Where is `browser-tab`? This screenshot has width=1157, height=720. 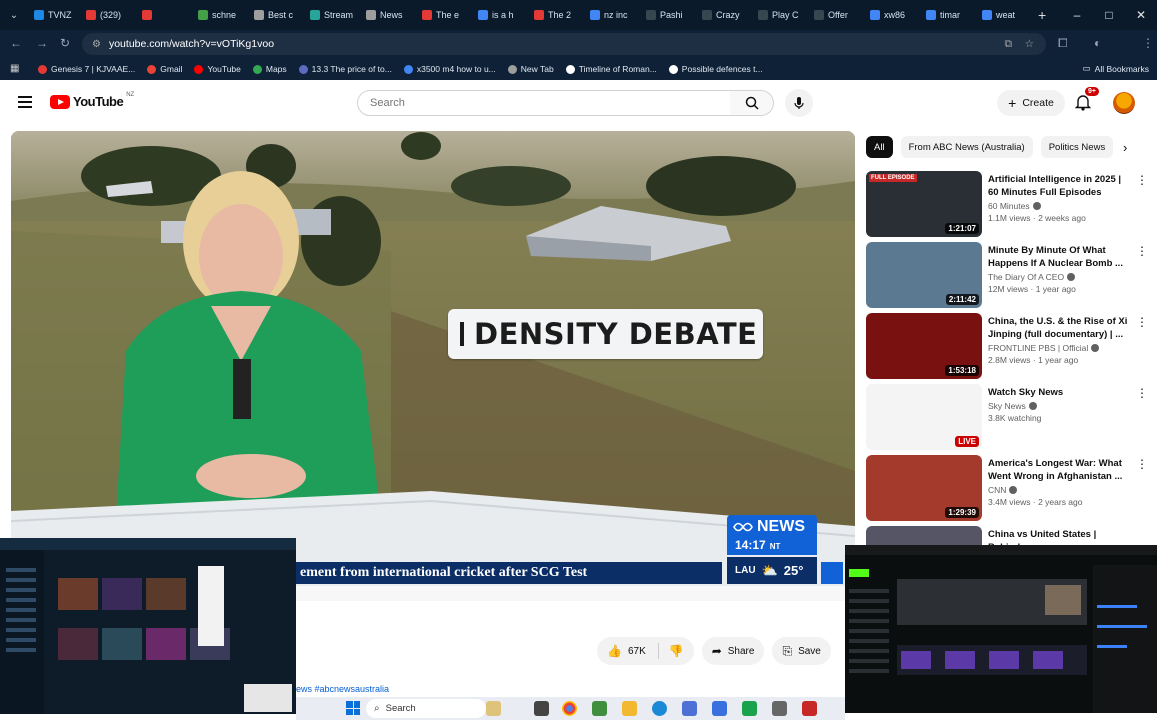
browser-tab is located at coordinates (164, 15).